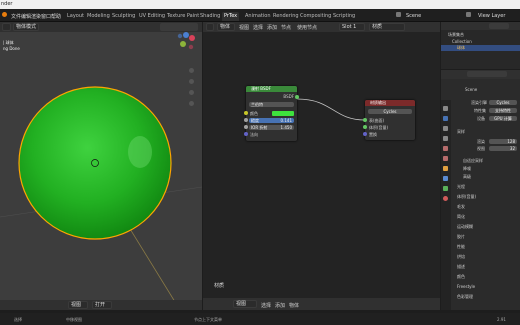 Image resolution: width=520 pixels, height=325 pixels. What do you see at coordinates (191, 92) in the screenshot?
I see `camera-icon` at bounding box center [191, 92].